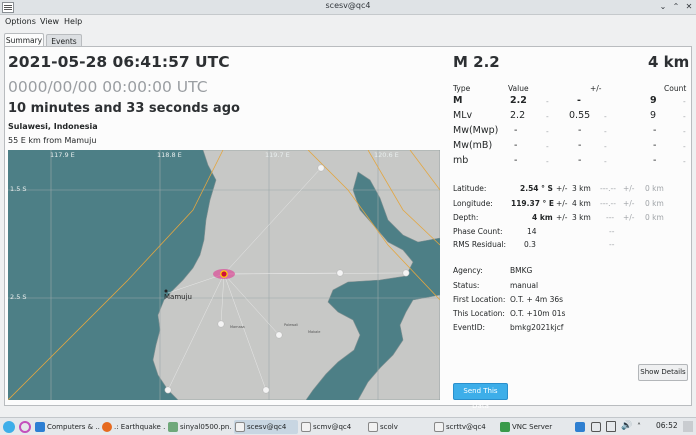 The width and height of the screenshot is (696, 435). I want to click on mag-type: MLv, so click(463, 115).